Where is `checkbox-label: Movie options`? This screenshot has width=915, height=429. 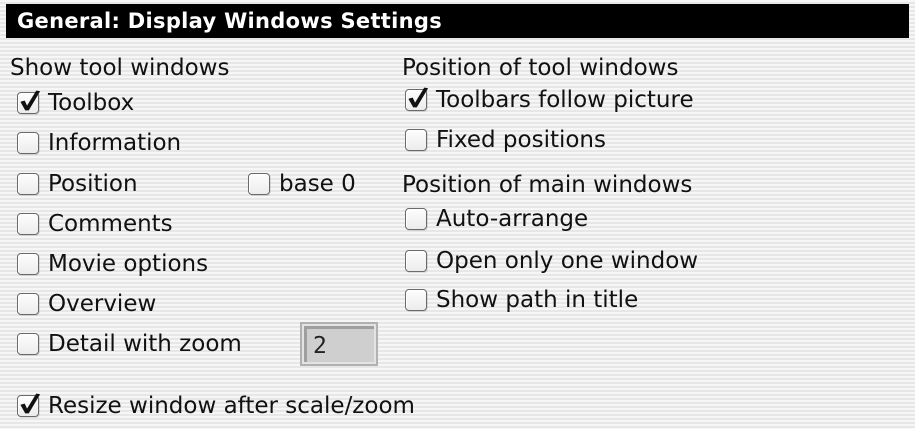 checkbox-label: Movie options is located at coordinates (128, 264).